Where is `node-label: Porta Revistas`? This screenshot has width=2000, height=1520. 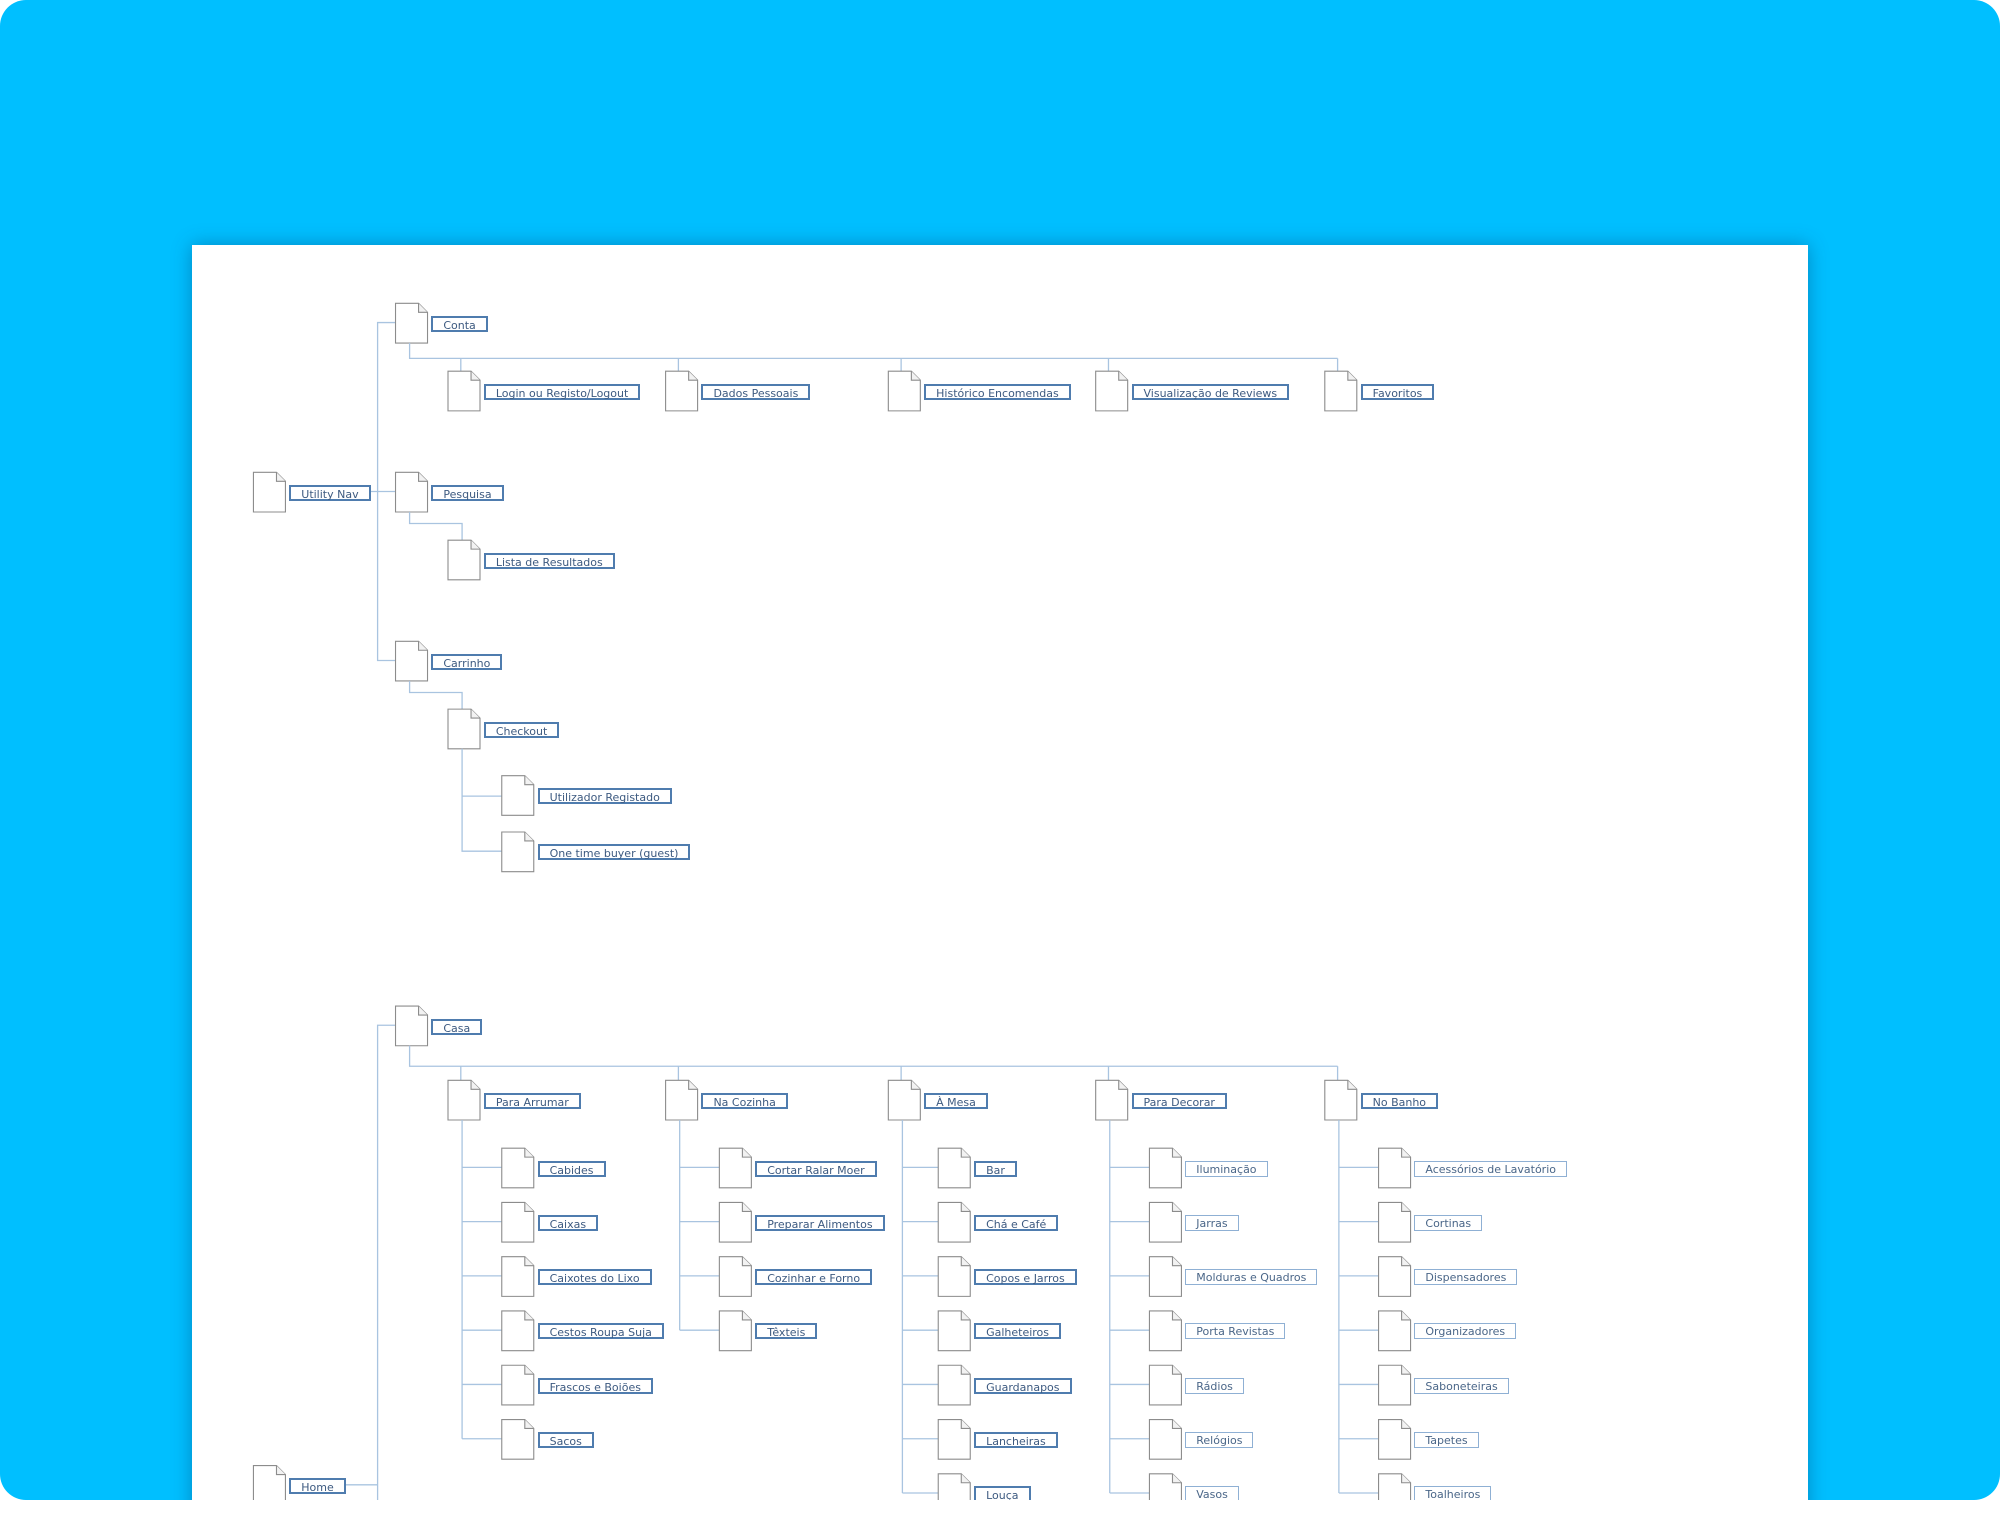
node-label: Porta Revistas is located at coordinates (1235, 1331).